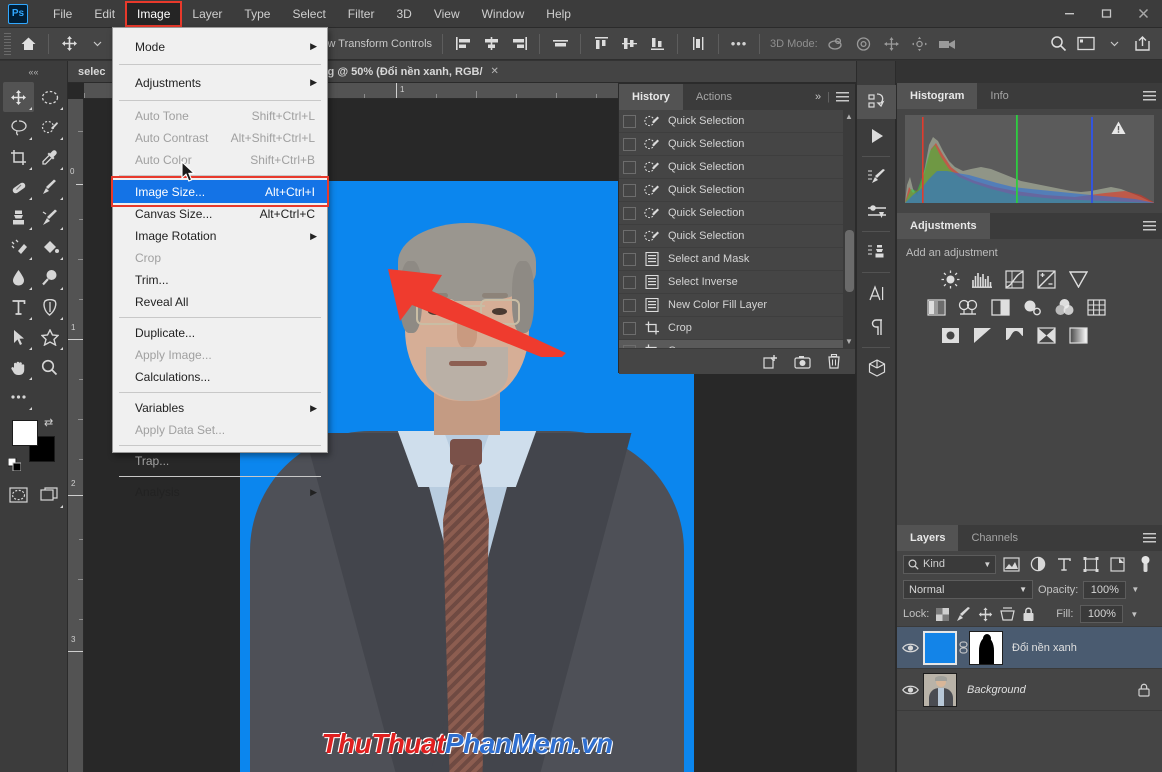  What do you see at coordinates (1029, 159) in the screenshot?
I see `histogram-graph` at bounding box center [1029, 159].